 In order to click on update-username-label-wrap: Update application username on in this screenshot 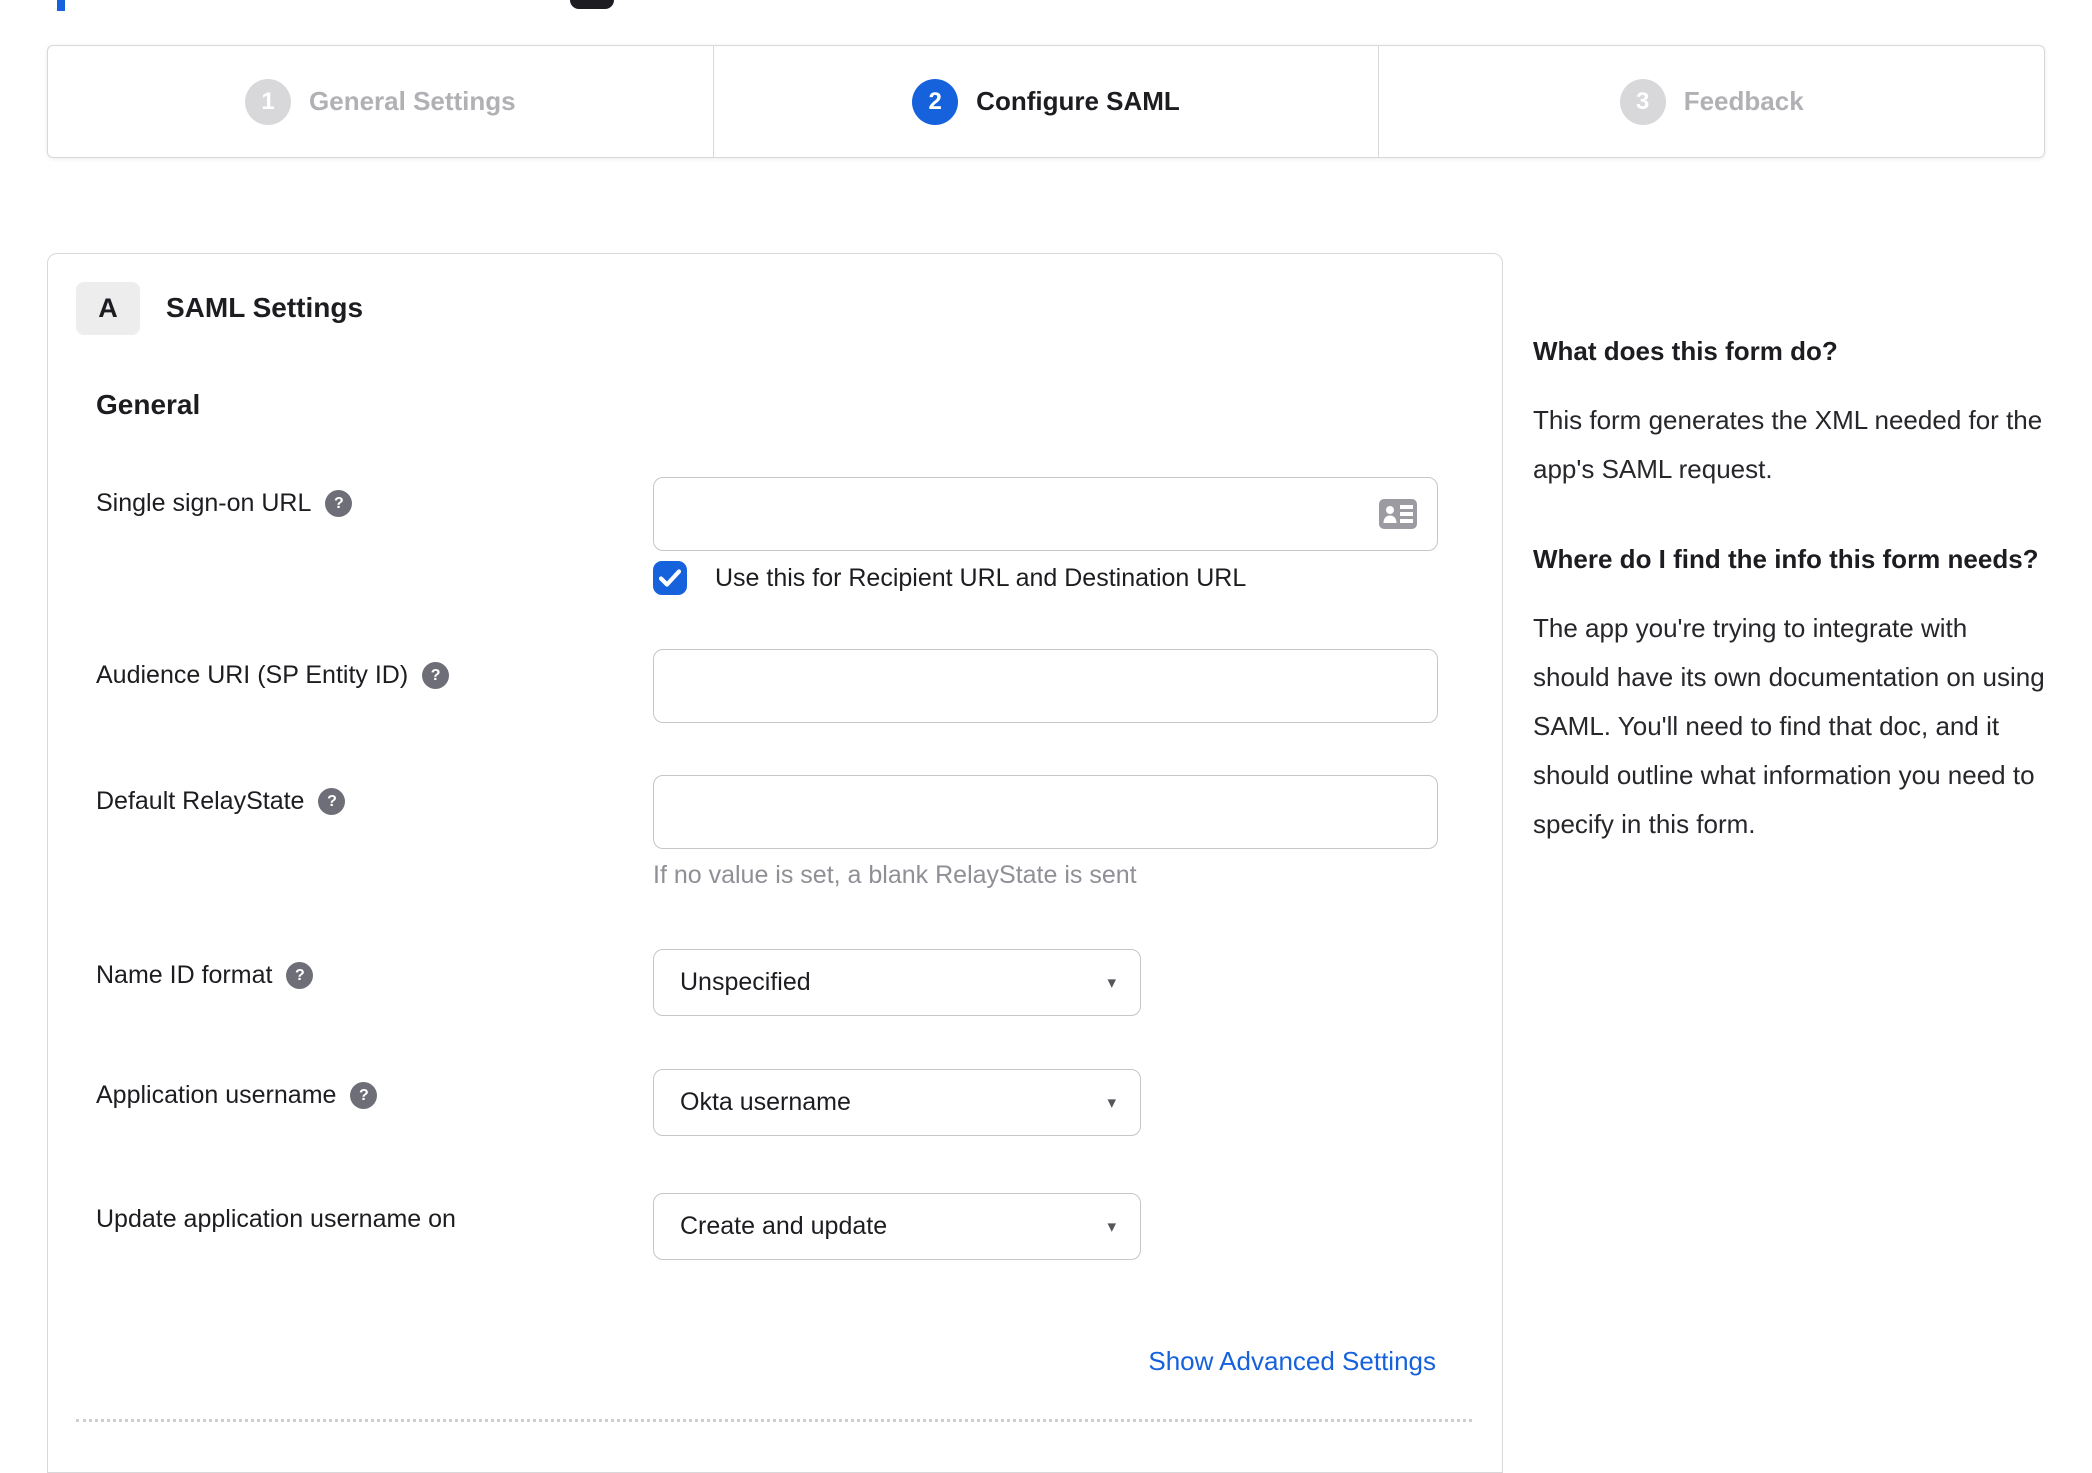, I will do `click(276, 1219)`.